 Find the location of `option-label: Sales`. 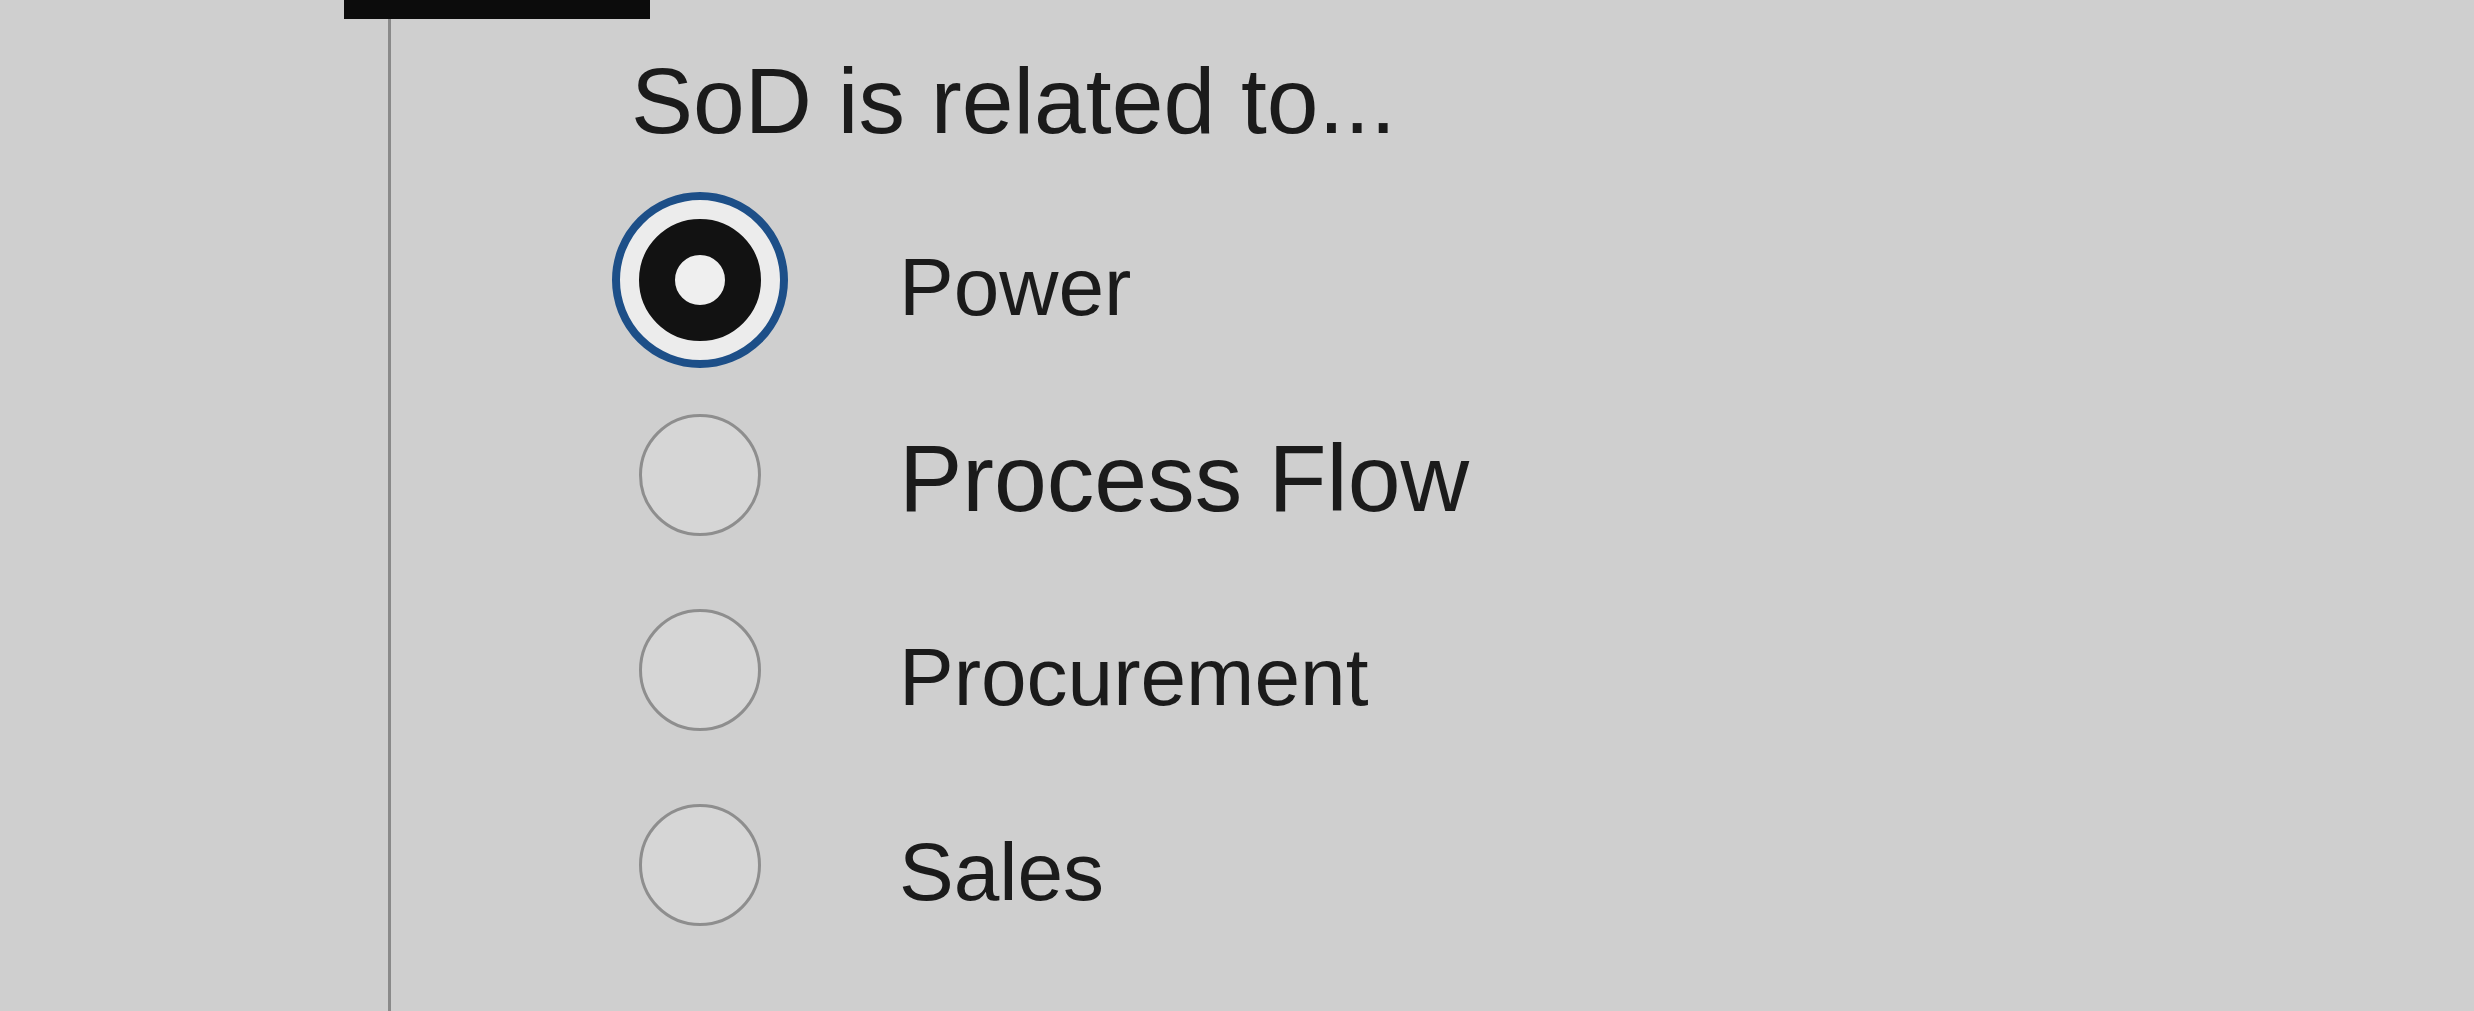

option-label: Sales is located at coordinates (1002, 864).